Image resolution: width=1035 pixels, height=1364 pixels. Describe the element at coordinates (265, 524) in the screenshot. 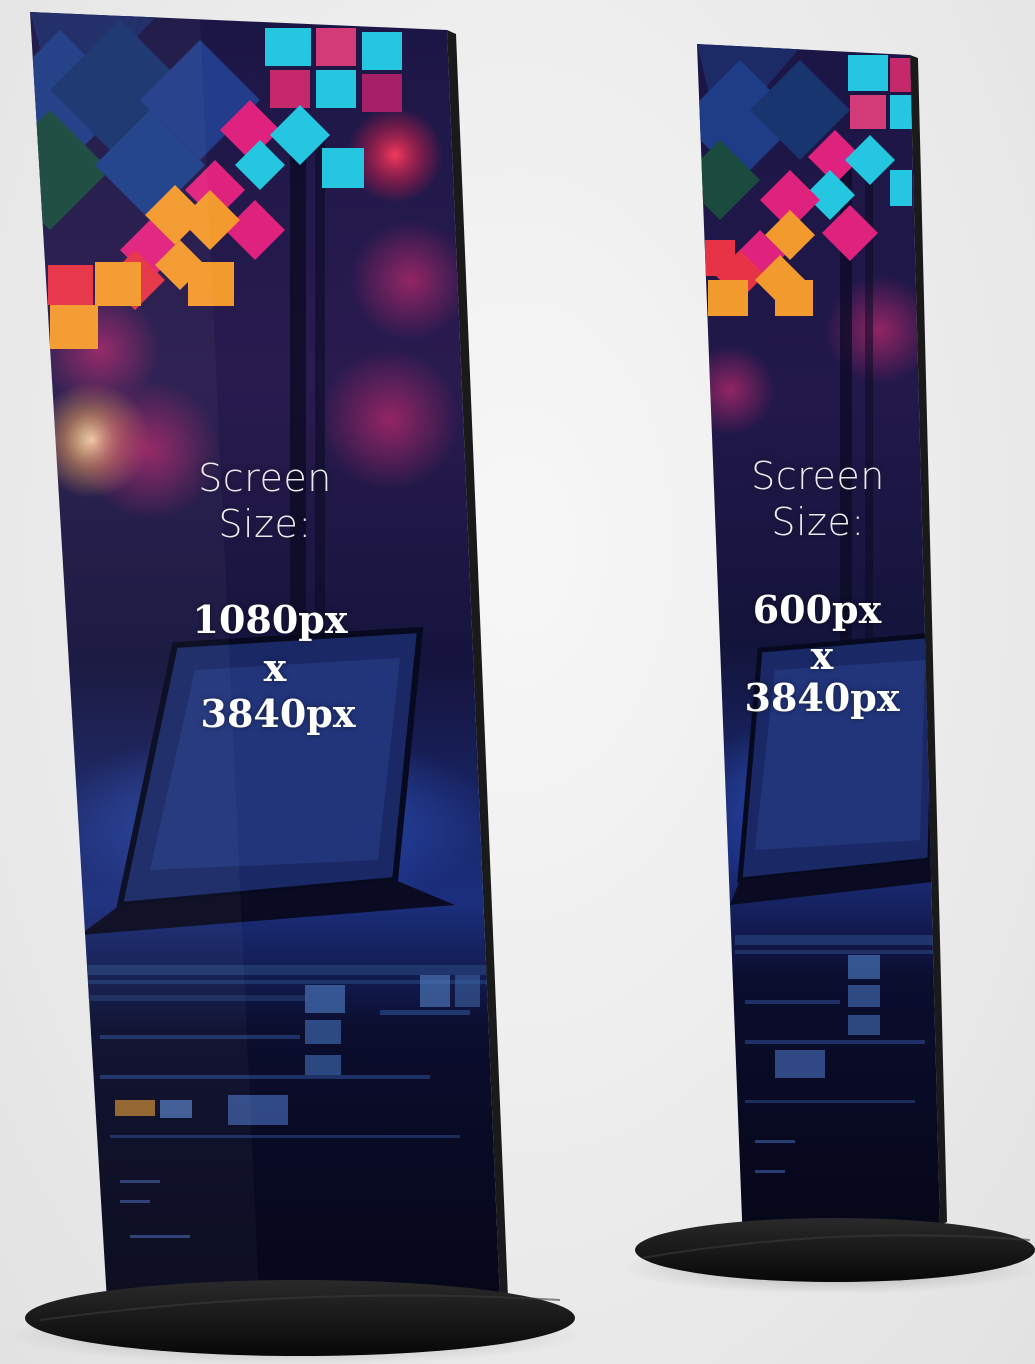

I see `large-screen-label-line2: Size:` at that location.